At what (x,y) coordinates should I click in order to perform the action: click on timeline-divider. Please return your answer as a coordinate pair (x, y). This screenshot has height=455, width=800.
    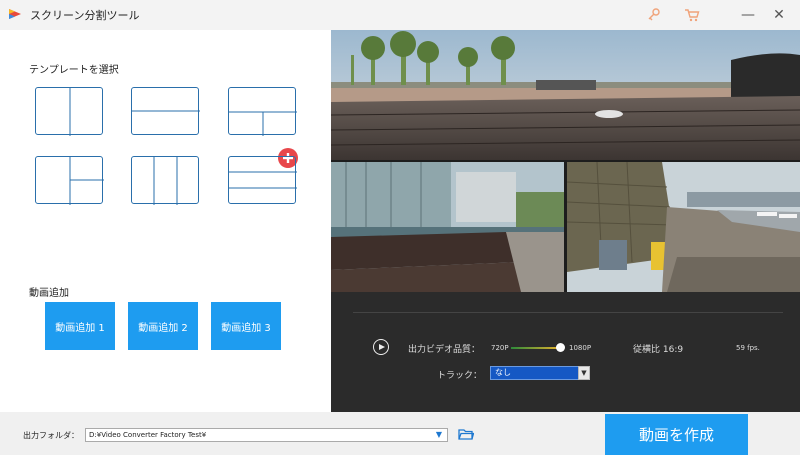
    Looking at the image, I should click on (568, 312).